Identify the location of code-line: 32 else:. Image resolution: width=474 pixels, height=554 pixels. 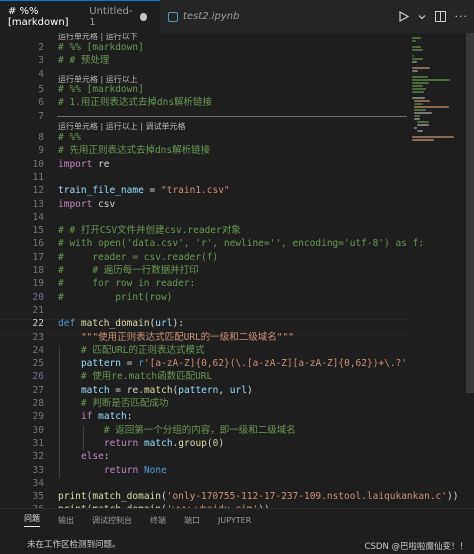
(205, 457).